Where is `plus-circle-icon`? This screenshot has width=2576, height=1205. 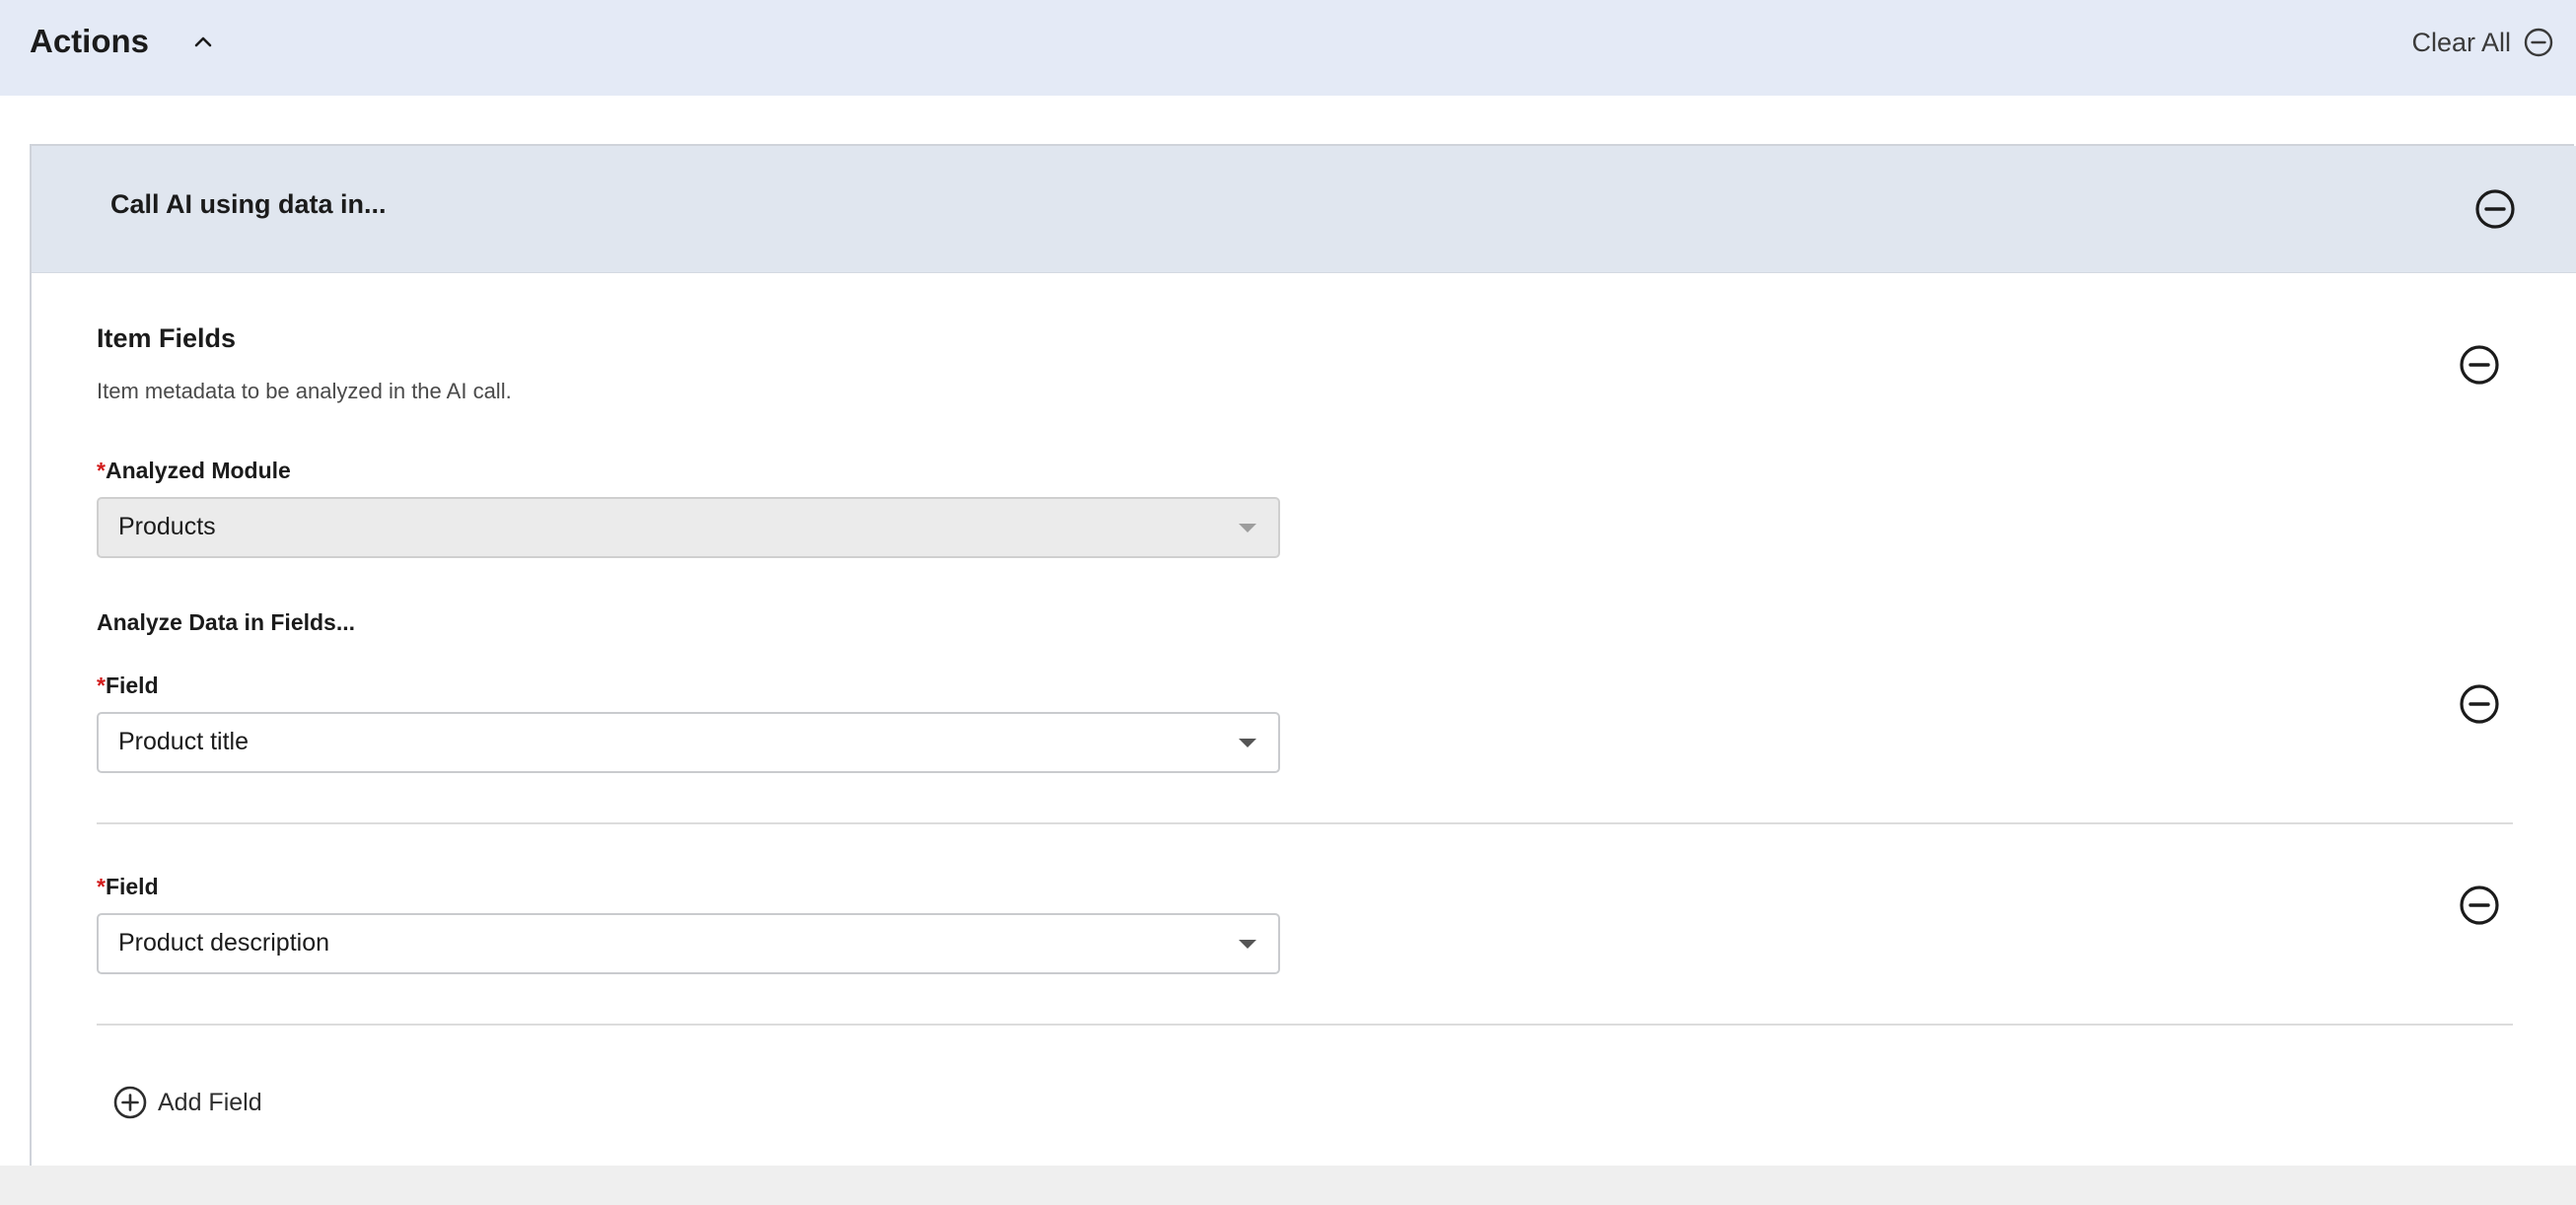 plus-circle-icon is located at coordinates (130, 1102).